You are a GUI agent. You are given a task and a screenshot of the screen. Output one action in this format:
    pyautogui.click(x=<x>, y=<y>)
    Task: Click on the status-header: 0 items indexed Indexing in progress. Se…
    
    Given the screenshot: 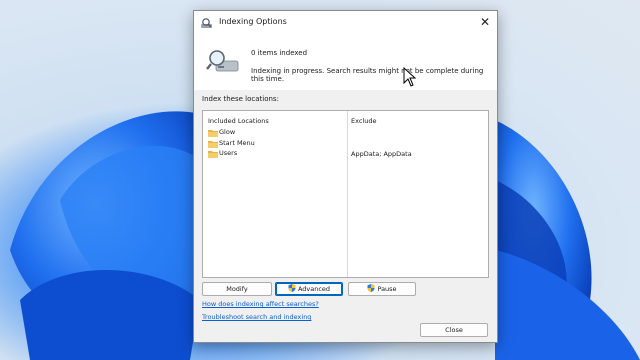 What is the action you would take?
    pyautogui.click(x=345, y=62)
    